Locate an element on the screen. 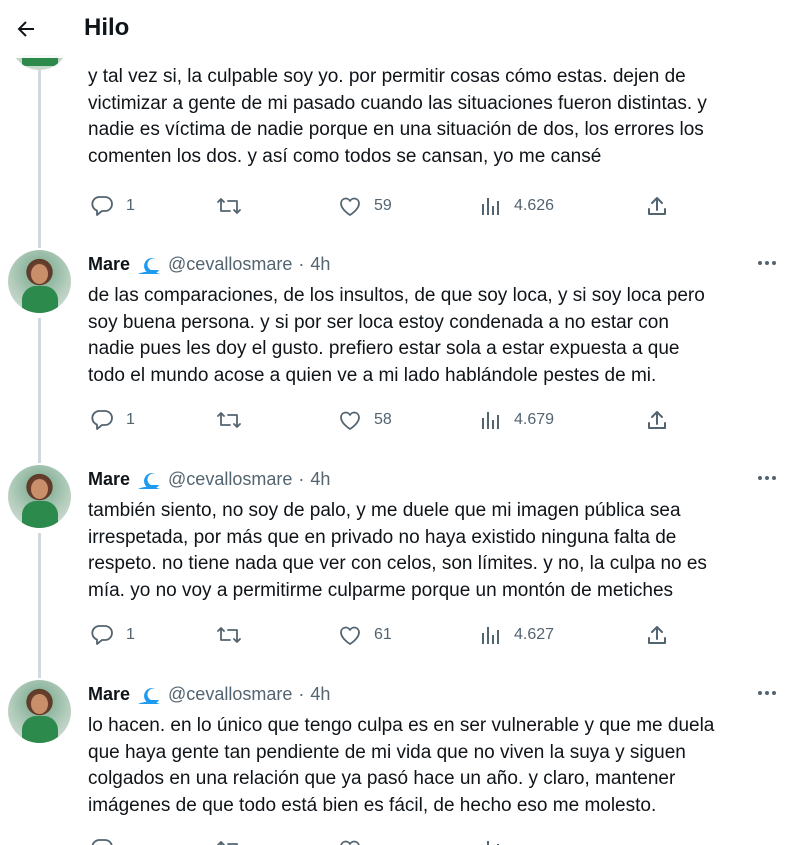  views-count: 4.679 is located at coordinates (534, 419).